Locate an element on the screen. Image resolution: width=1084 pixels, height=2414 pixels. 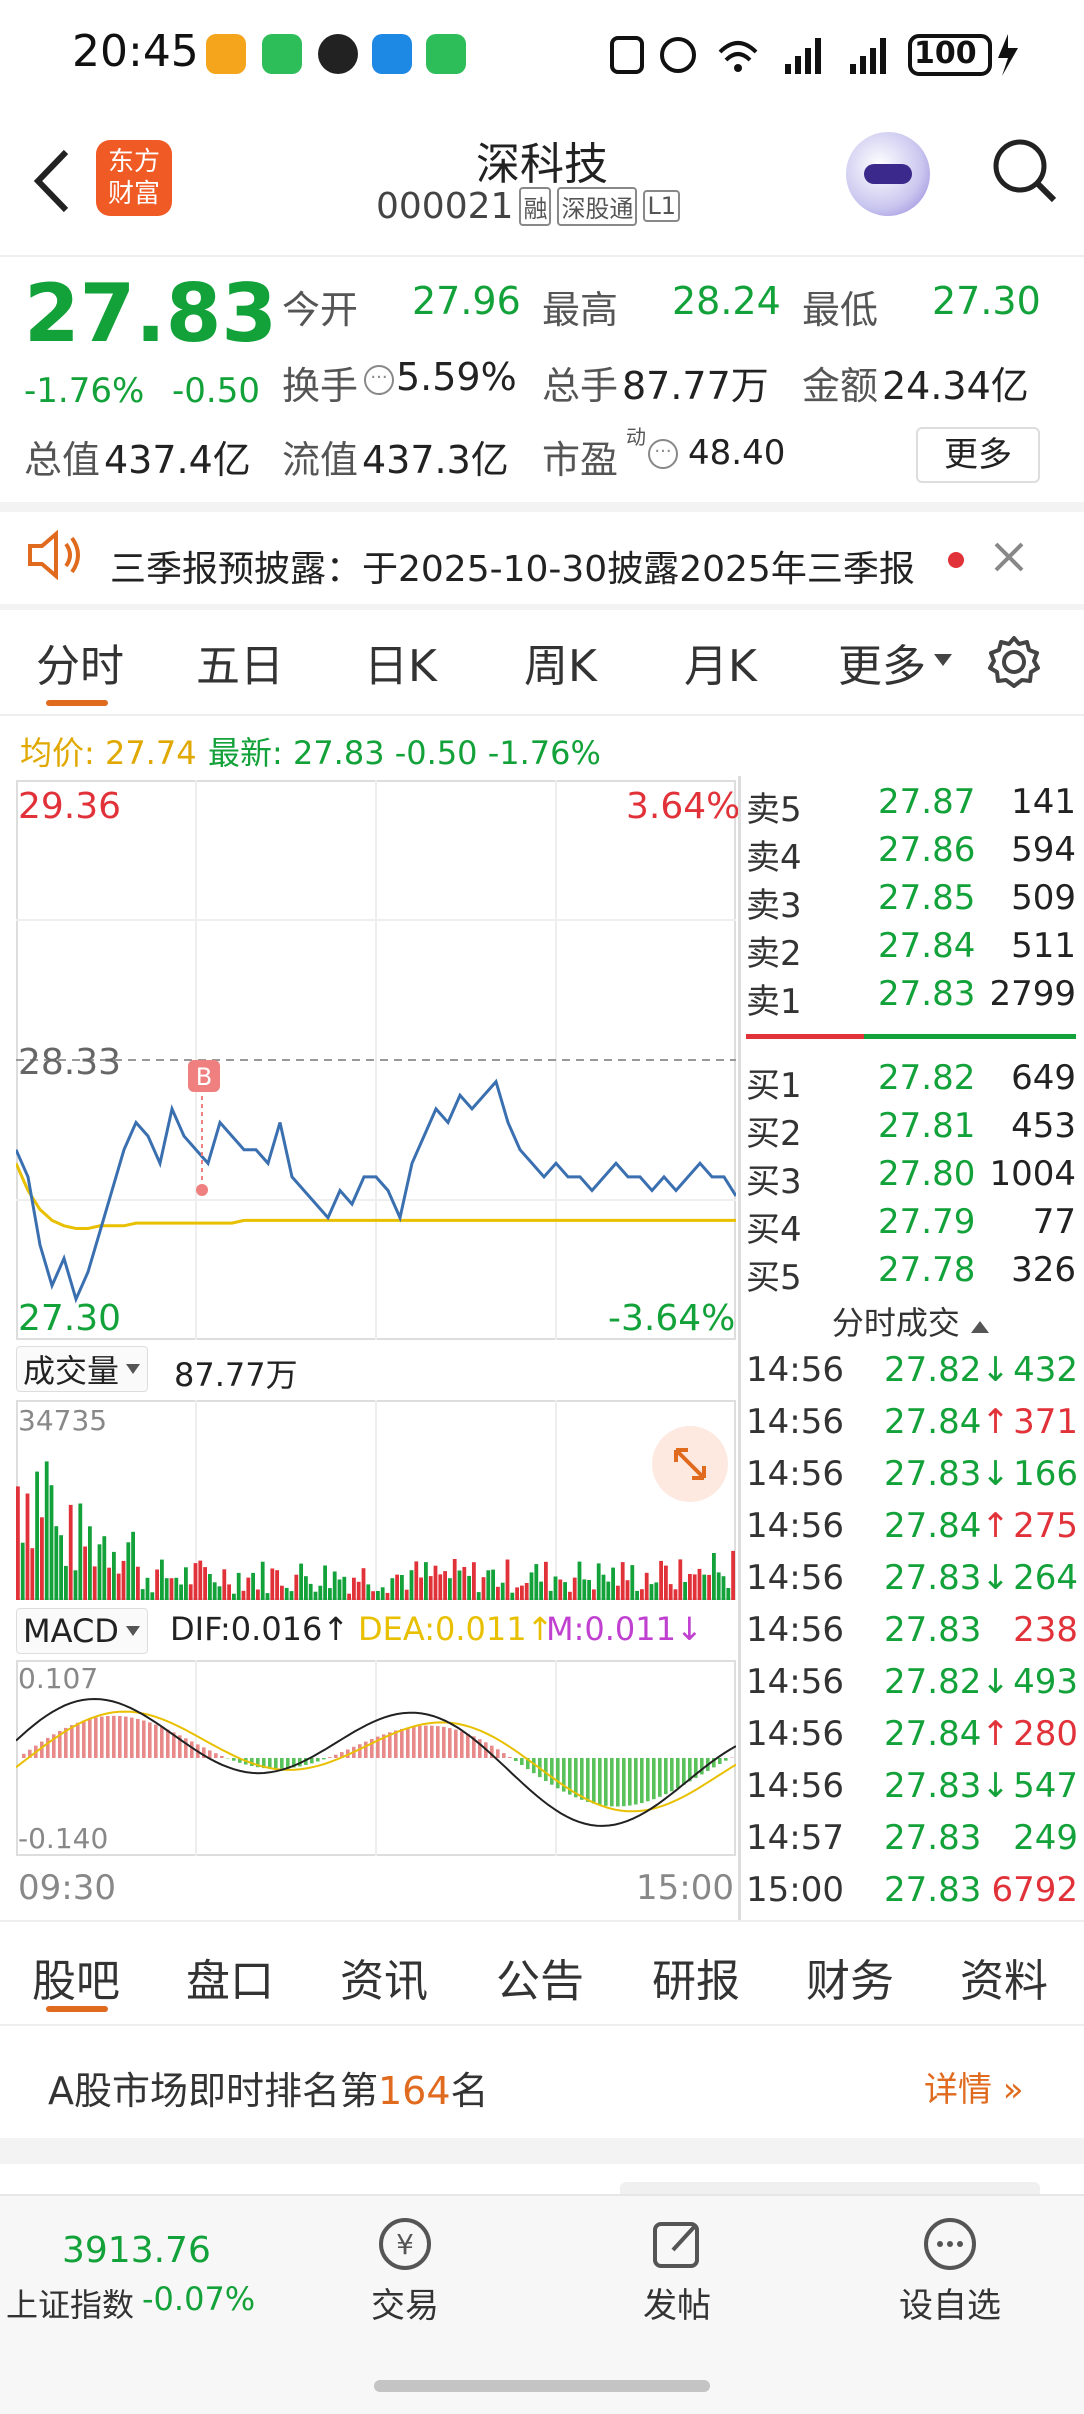
mktcap-value: 437.4亿 is located at coordinates (177, 456).